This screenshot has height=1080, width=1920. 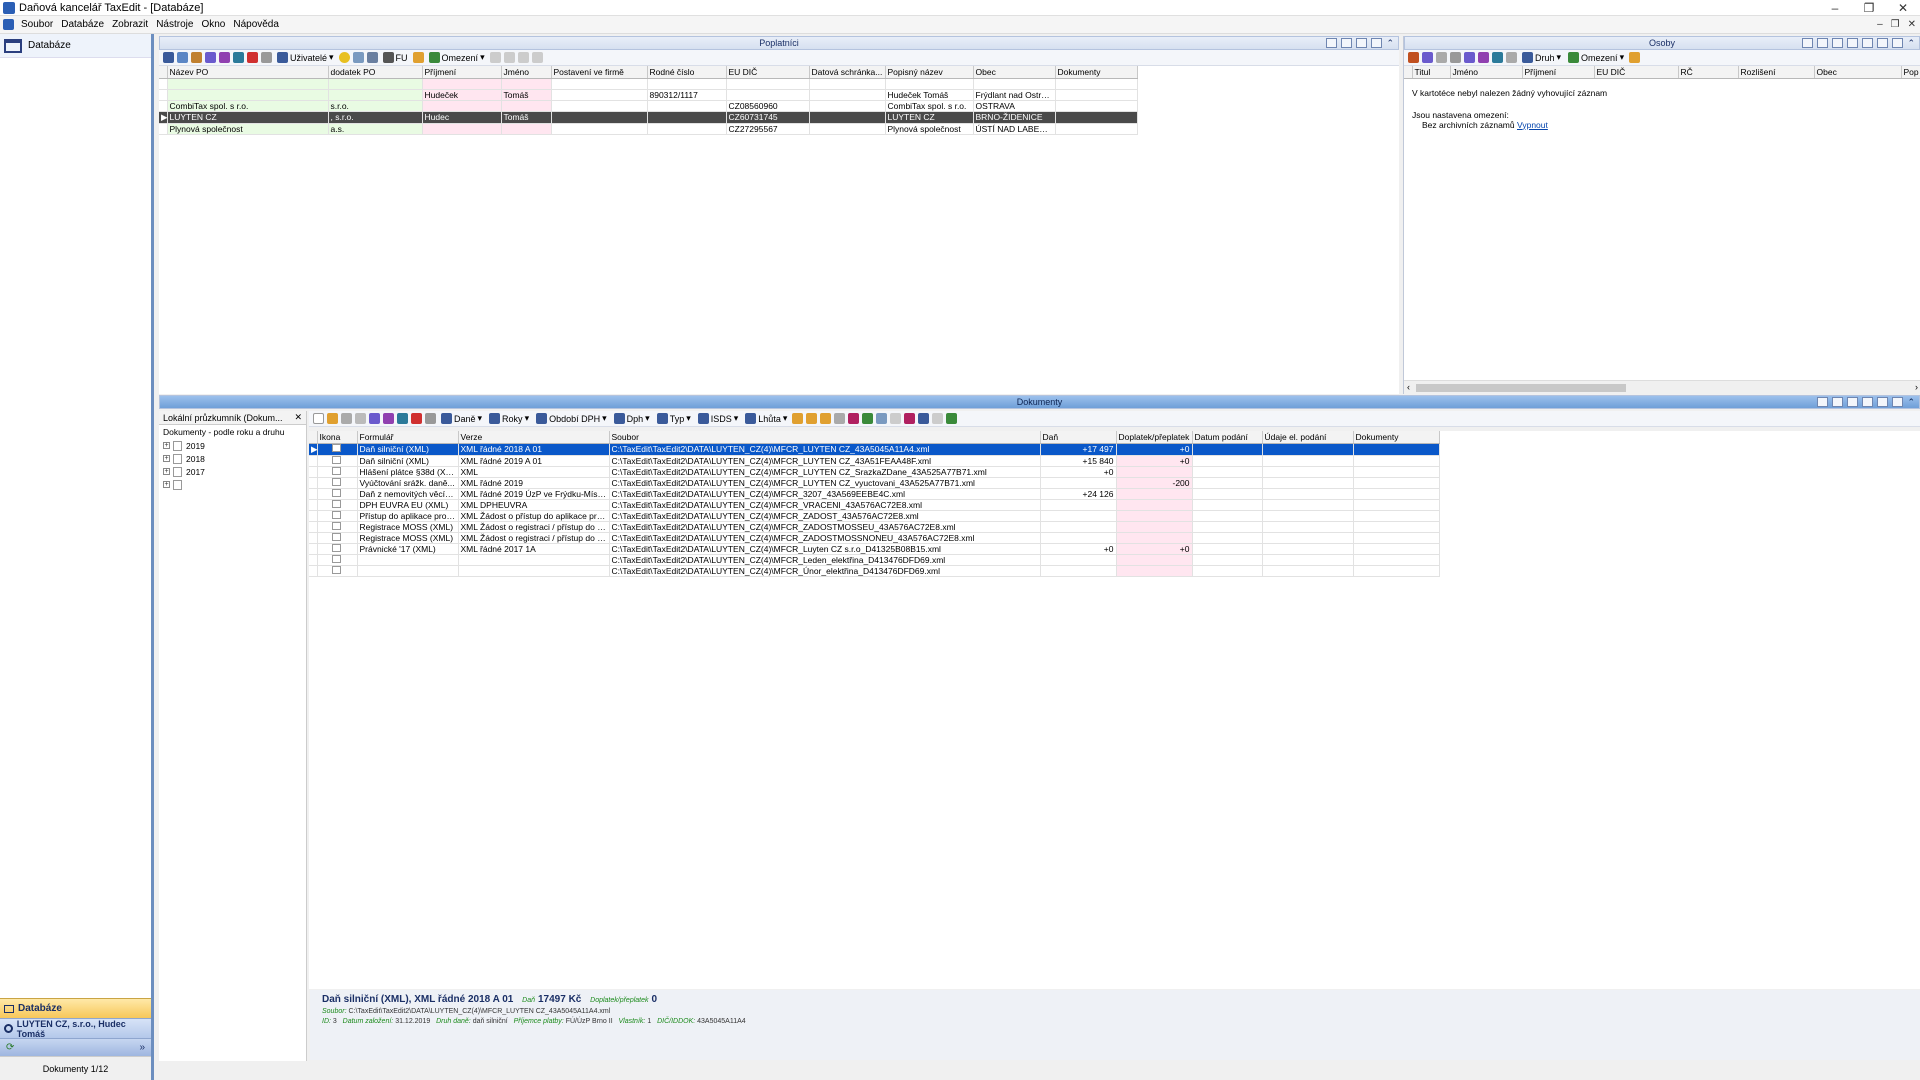 What do you see at coordinates (408, 461) in the screenshot?
I see `table-cell: Daň silniční (XML)` at bounding box center [408, 461].